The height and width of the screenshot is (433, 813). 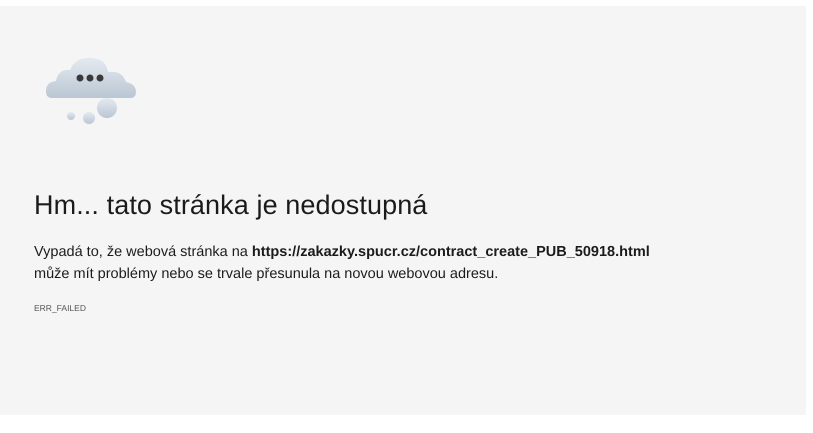 What do you see at coordinates (231, 205) in the screenshot?
I see `page-heading: Hm... tato stránka je nedostupná` at bounding box center [231, 205].